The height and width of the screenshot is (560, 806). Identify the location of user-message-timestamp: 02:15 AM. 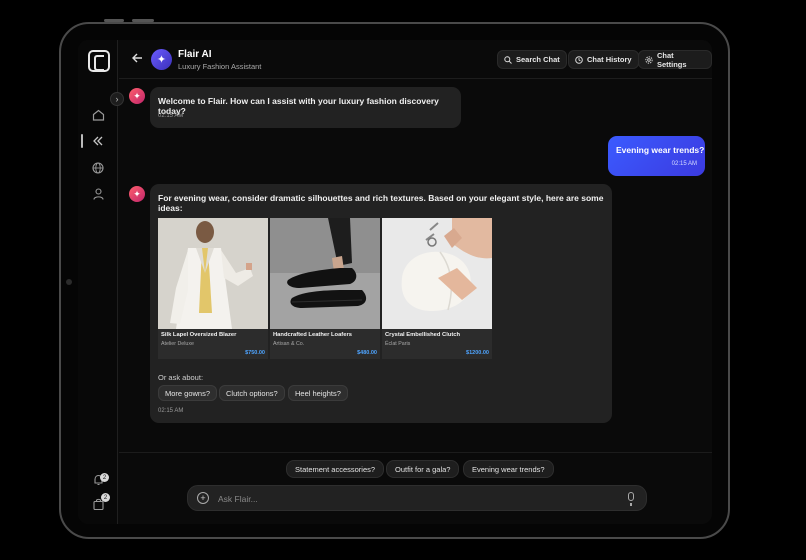
(684, 164).